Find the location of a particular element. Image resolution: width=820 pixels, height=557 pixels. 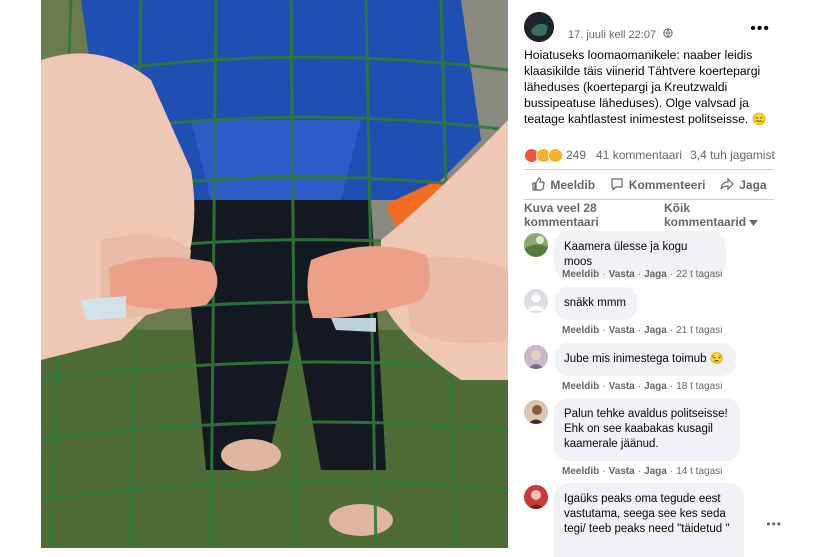

comment-bubble: snäkk mmm is located at coordinates (596, 303).